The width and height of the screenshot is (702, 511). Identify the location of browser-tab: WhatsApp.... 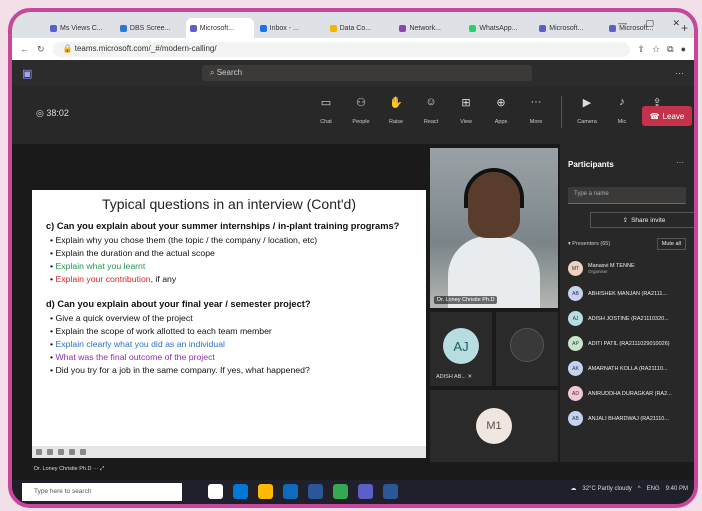
(499, 28).